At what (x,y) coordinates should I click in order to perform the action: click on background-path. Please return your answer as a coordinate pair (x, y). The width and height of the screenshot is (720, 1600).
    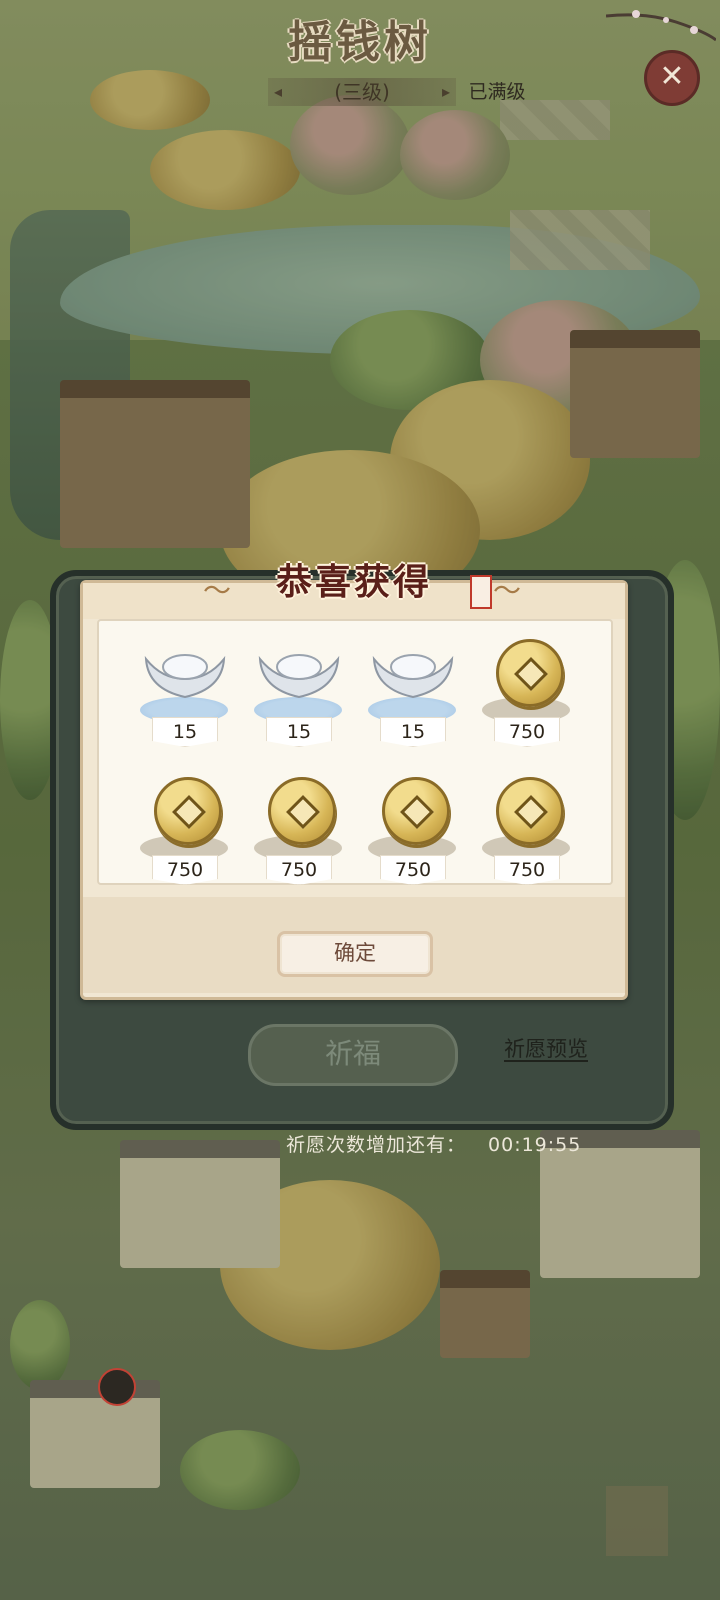
    Looking at the image, I should click on (580, 240).